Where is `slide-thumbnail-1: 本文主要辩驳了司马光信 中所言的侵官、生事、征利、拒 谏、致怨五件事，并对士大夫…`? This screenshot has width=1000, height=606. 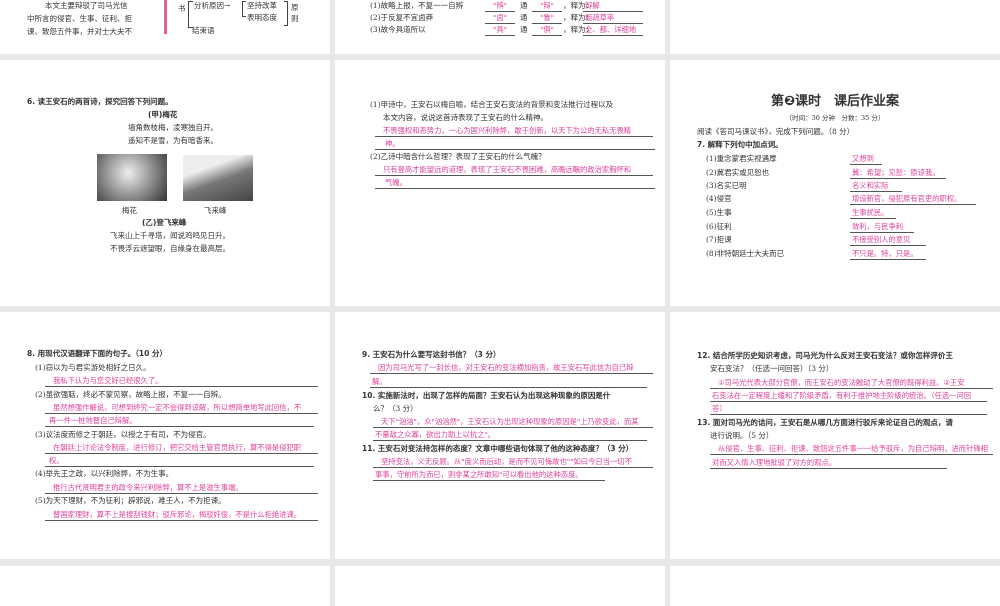 slide-thumbnail-1: 本文主要辩驳了司马光信 中所言的侵官、生事、征利、拒 谏、致怨五件事，并对士大夫… is located at coordinates (165, 27).